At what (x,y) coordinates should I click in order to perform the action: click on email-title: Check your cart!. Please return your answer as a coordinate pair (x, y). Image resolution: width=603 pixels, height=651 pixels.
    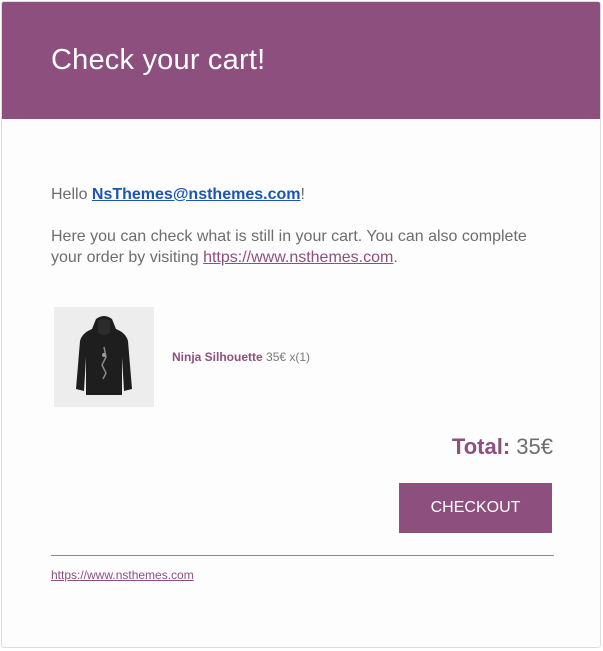
    Looking at the image, I should click on (158, 60).